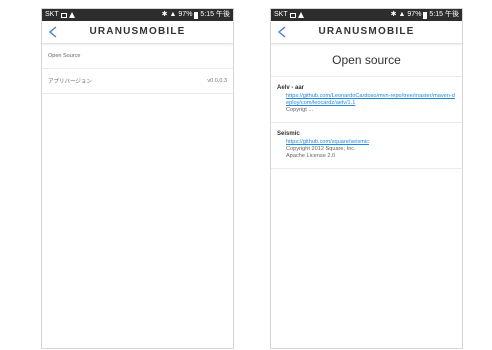  What do you see at coordinates (137, 56) in the screenshot?
I see `settings-row-open-source: Open Source` at bounding box center [137, 56].